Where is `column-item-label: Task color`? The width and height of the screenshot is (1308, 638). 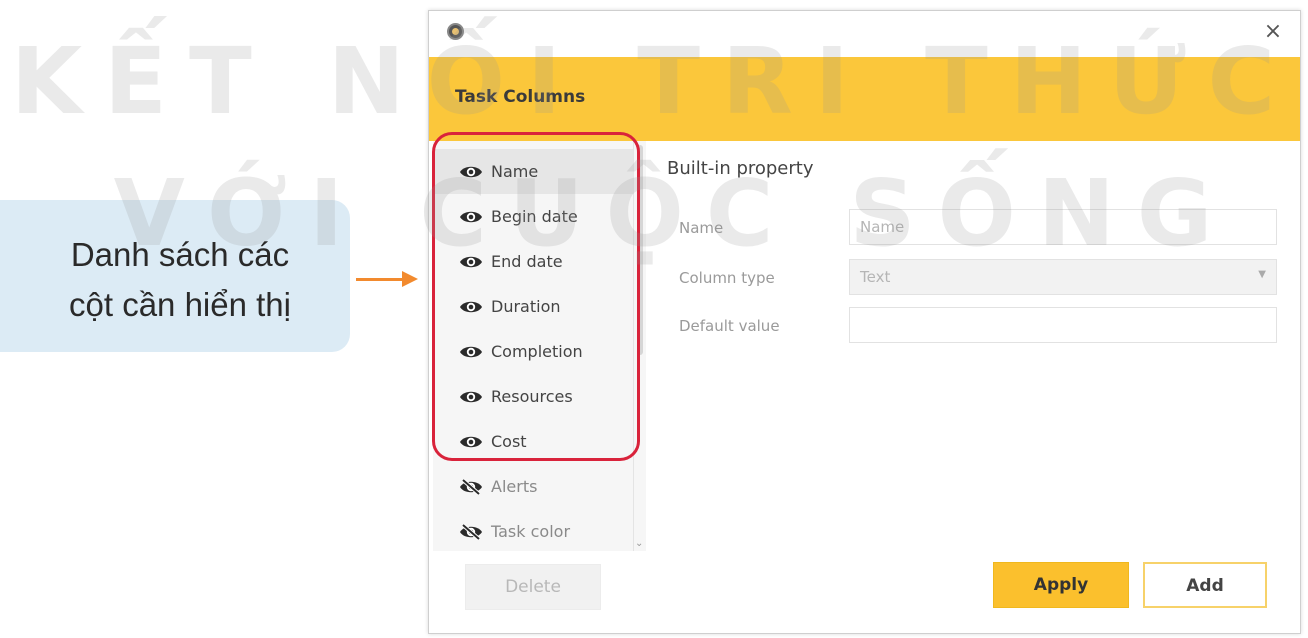 column-item-label: Task color is located at coordinates (531, 531).